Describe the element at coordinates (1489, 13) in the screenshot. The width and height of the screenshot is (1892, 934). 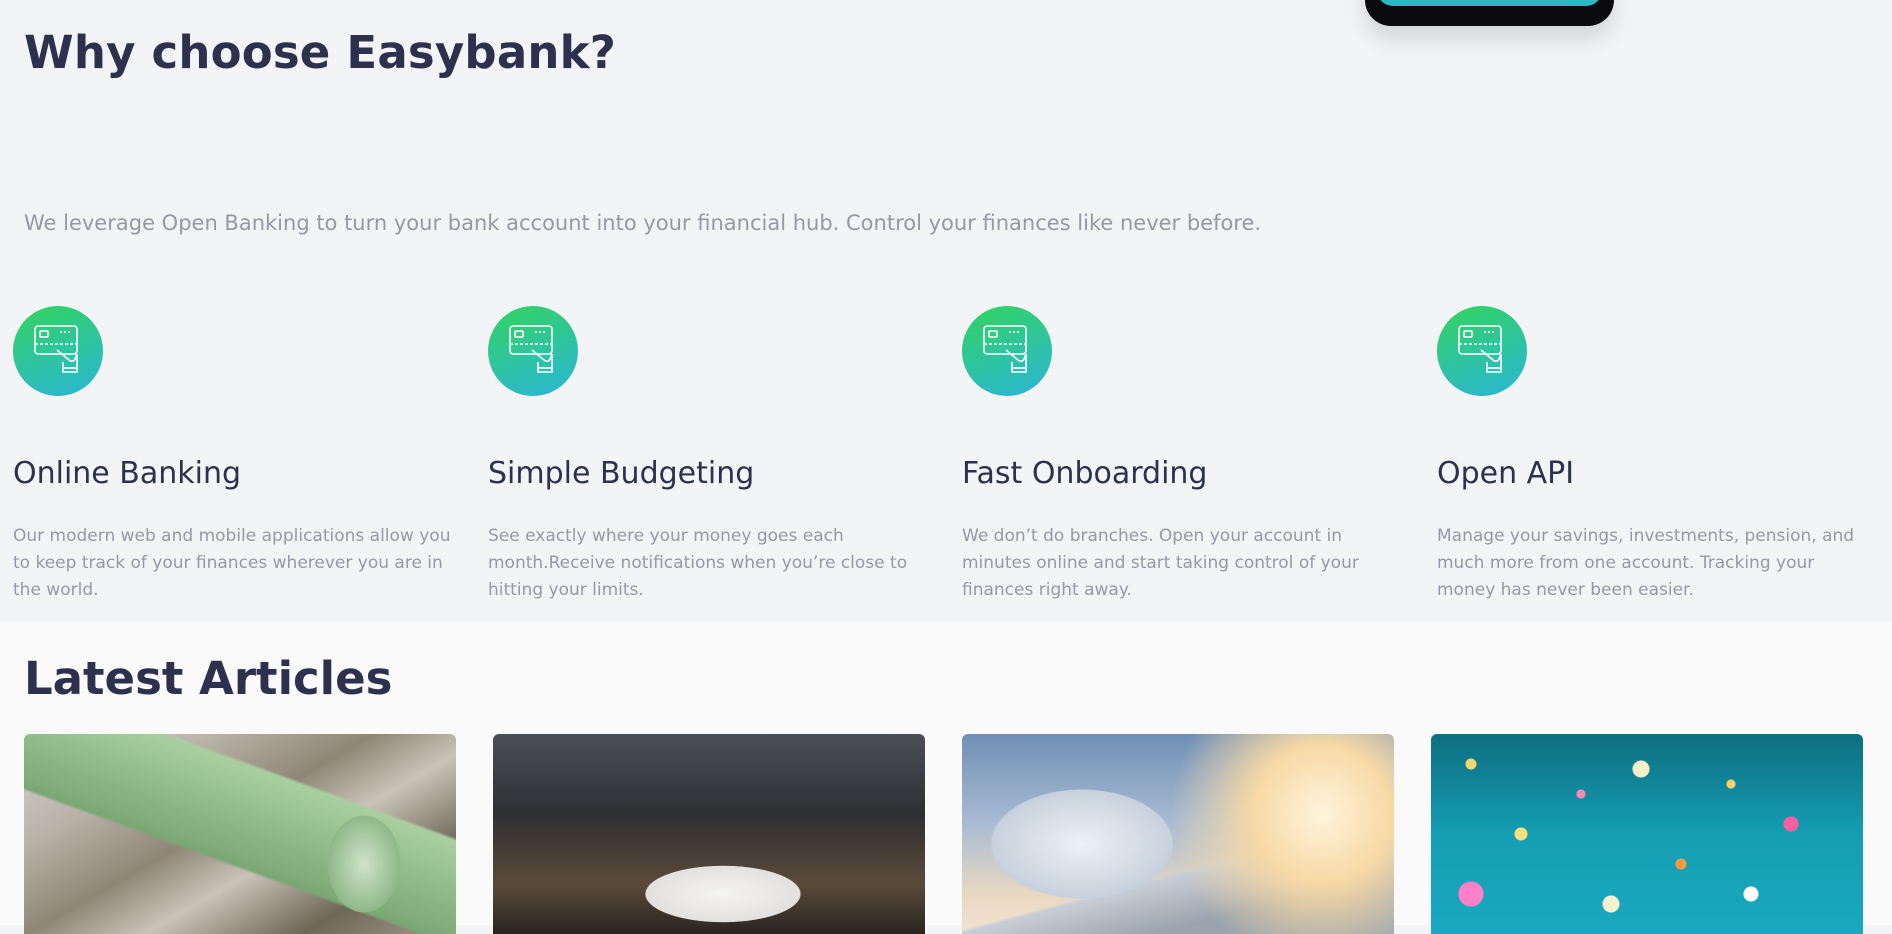
I see `phone-mockup-image` at that location.